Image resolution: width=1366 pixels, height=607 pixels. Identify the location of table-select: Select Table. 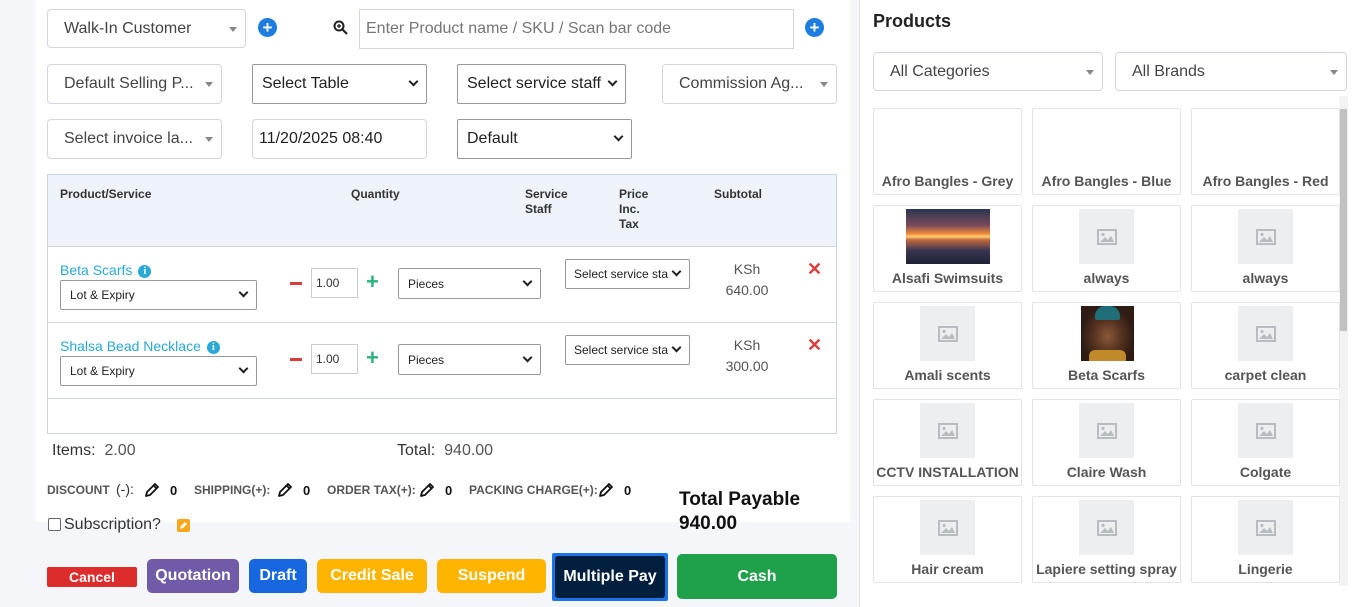
(339, 84).